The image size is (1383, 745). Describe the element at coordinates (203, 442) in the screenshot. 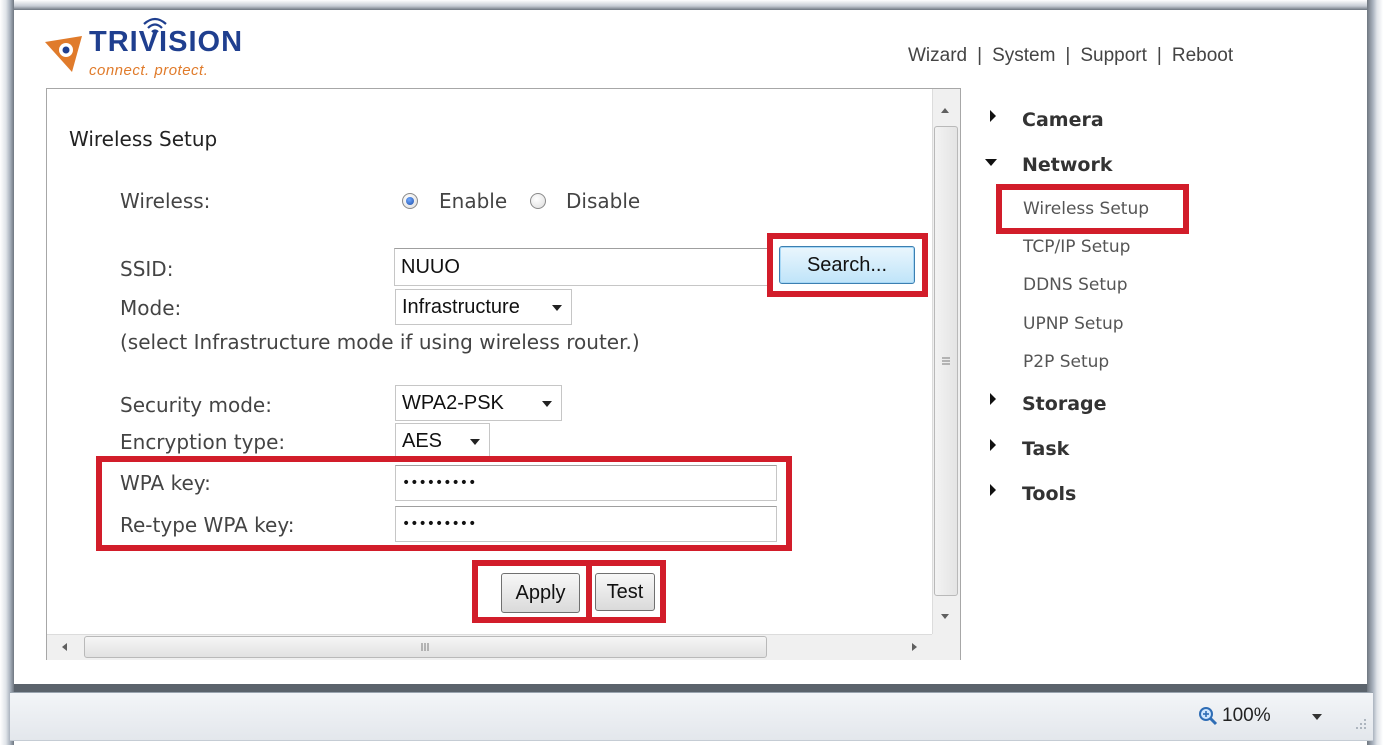

I see `encryption-type-label: Encryption type:` at that location.